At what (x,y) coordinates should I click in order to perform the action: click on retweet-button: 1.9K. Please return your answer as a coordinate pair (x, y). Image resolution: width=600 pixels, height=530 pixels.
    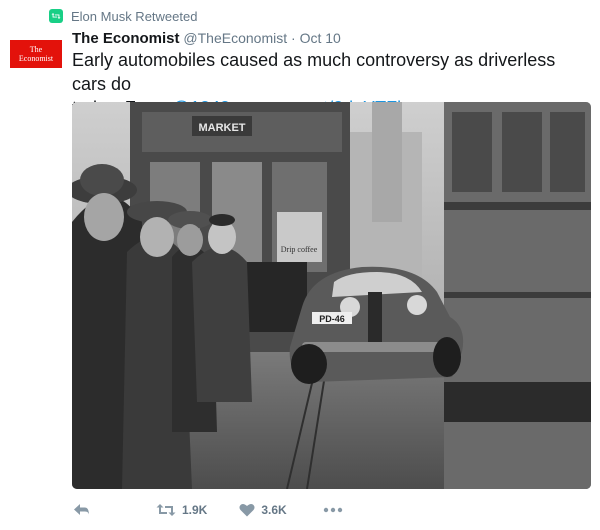
    Looking at the image, I should click on (181, 510).